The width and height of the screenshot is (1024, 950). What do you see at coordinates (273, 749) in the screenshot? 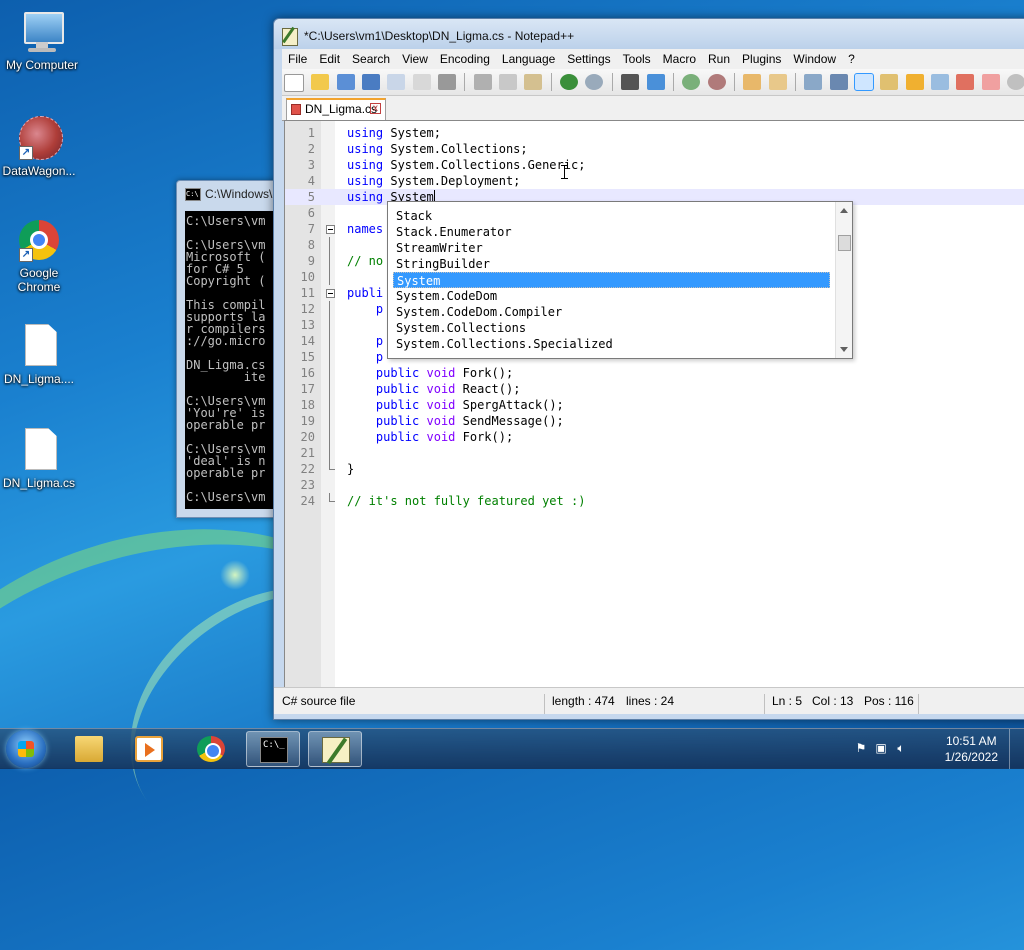
I see `taskbar-cmd: C:\_` at bounding box center [273, 749].